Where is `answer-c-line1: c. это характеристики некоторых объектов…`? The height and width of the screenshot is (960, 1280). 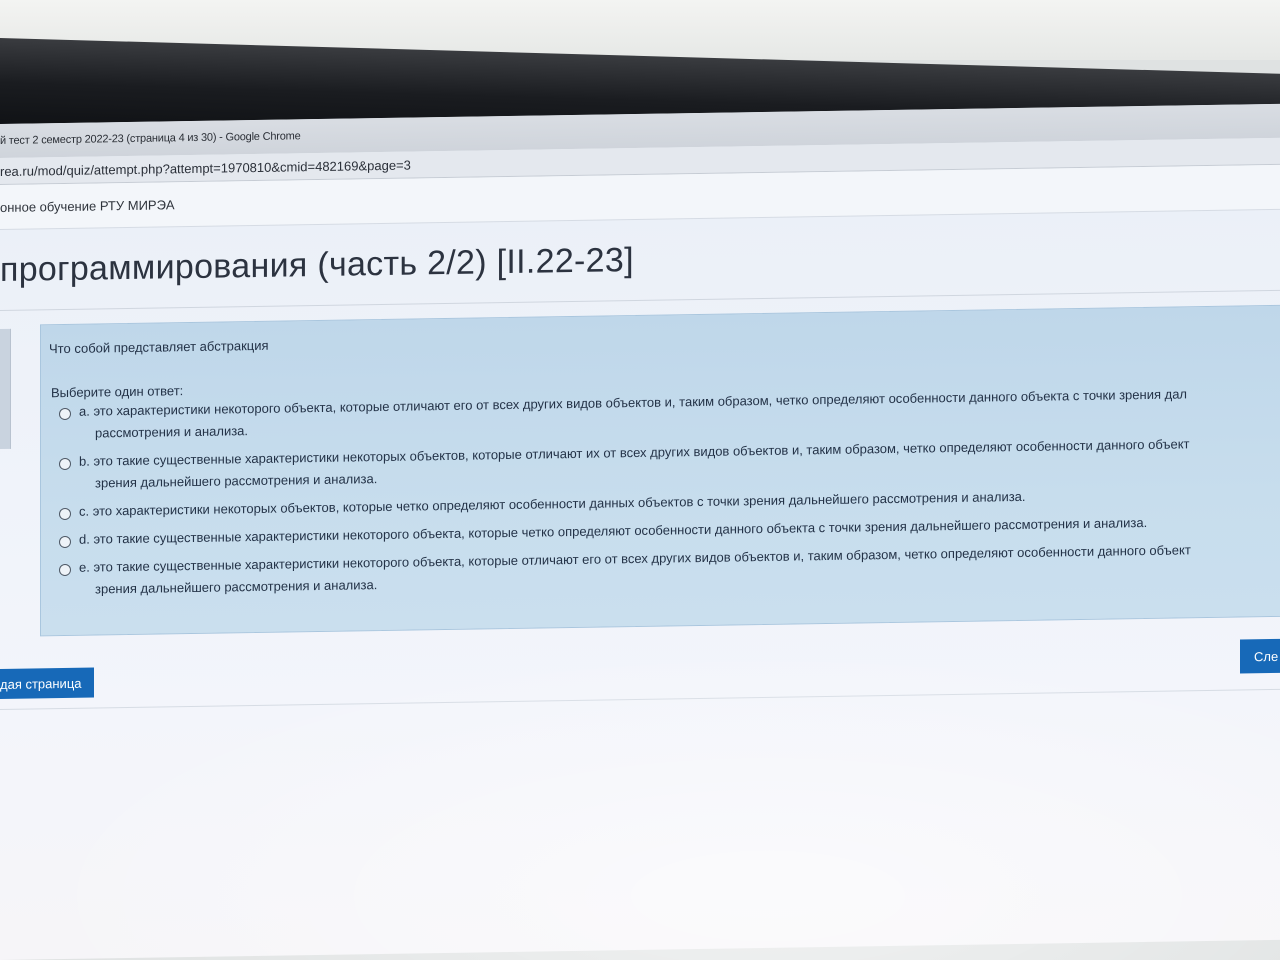
answer-c-line1: c. это характеристики некоторых объектов… is located at coordinates (552, 503).